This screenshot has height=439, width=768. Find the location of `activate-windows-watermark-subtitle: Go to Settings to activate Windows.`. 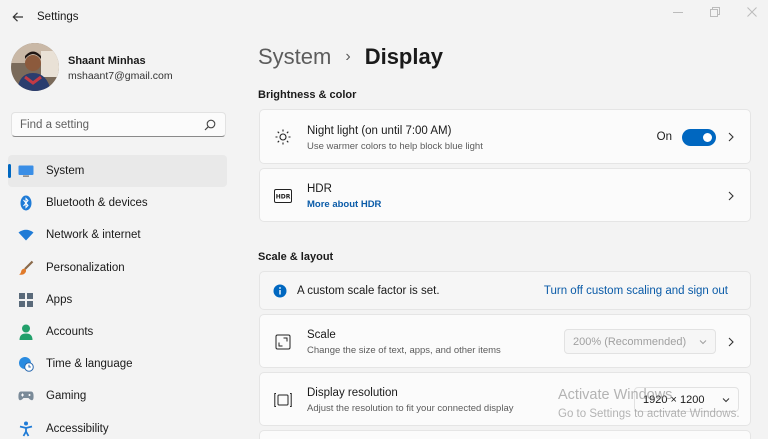

activate-windows-watermark-subtitle: Go to Settings to activate Windows. is located at coordinates (649, 414).